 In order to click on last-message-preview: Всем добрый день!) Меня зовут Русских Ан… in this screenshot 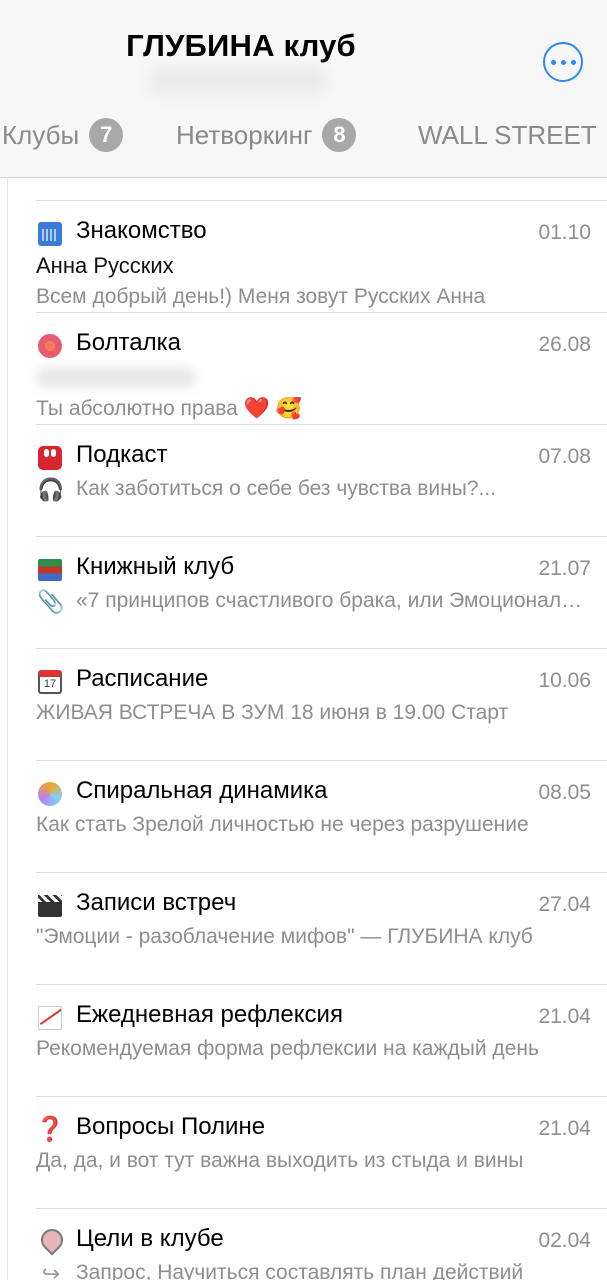, I will do `click(261, 296)`.